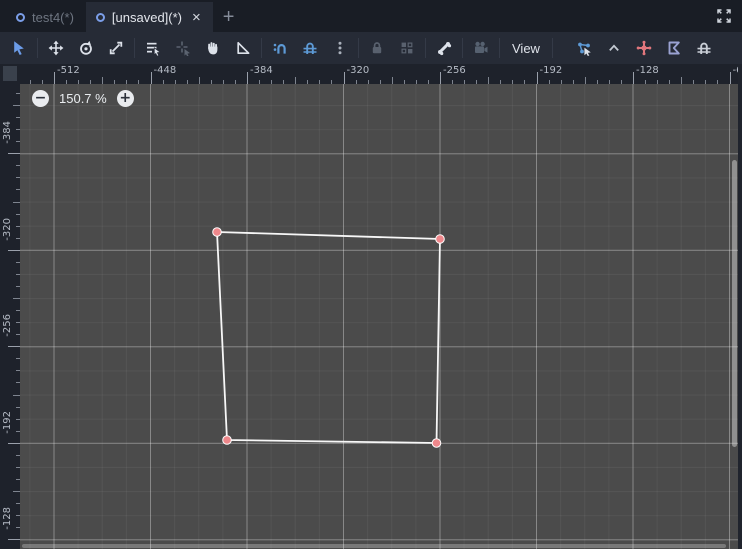  Describe the element at coordinates (444, 48) in the screenshot. I see `bone-tool-button` at that location.